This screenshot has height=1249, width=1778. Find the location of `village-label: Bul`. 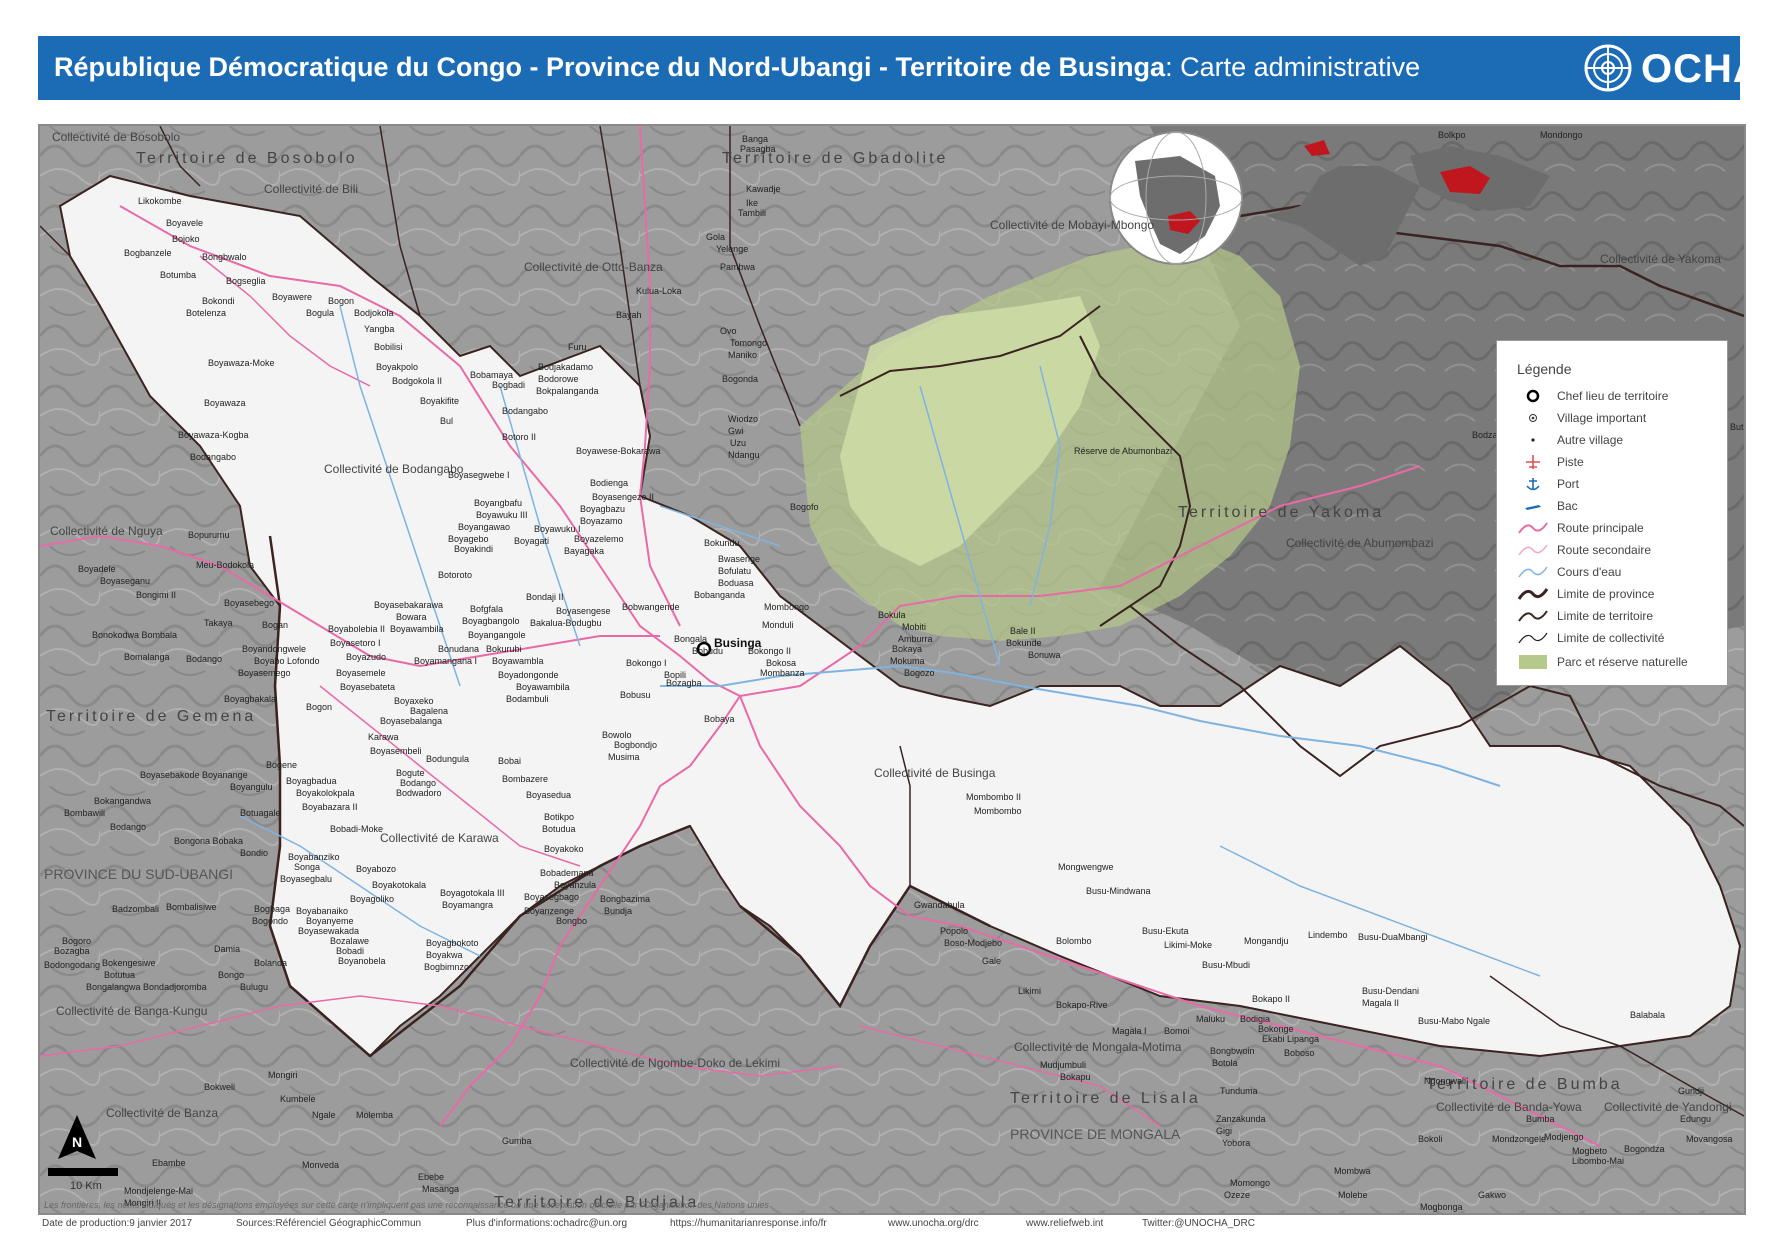

village-label: Bul is located at coordinates (447, 421).